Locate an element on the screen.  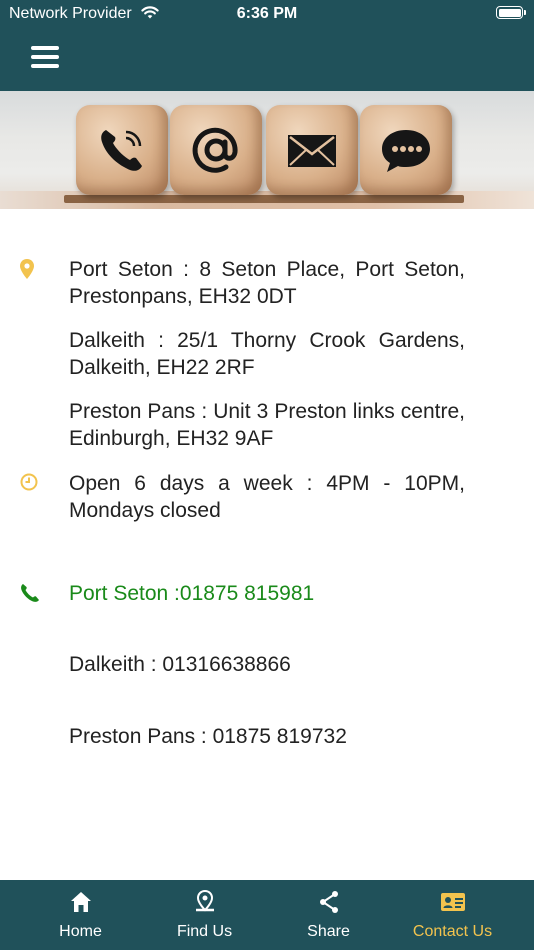
tab-share-label: Share is located at coordinates (328, 931).